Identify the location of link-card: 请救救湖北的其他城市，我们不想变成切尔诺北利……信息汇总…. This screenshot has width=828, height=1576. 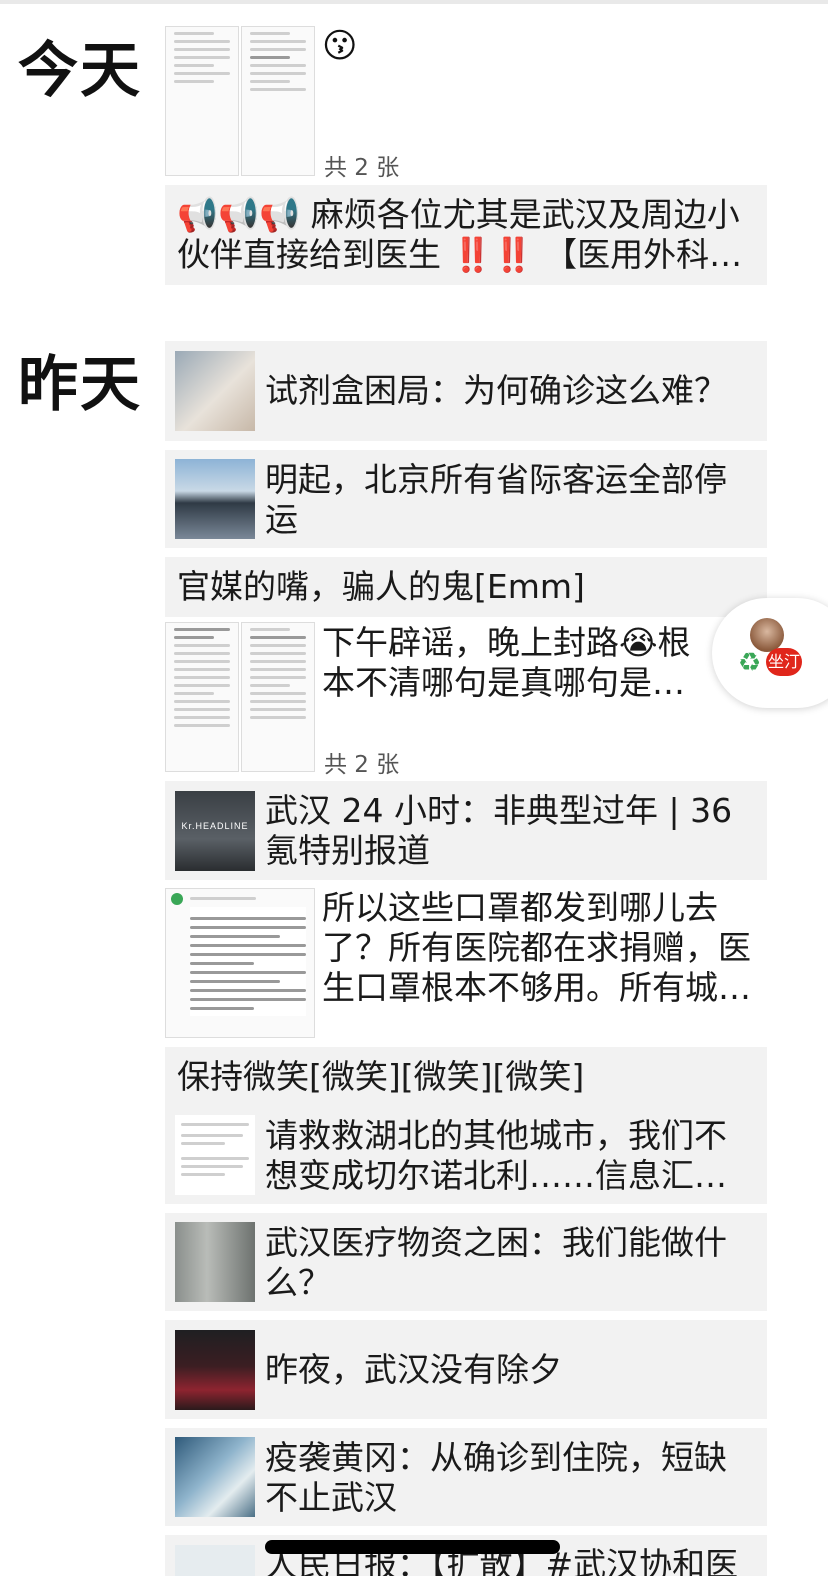
(466, 1155).